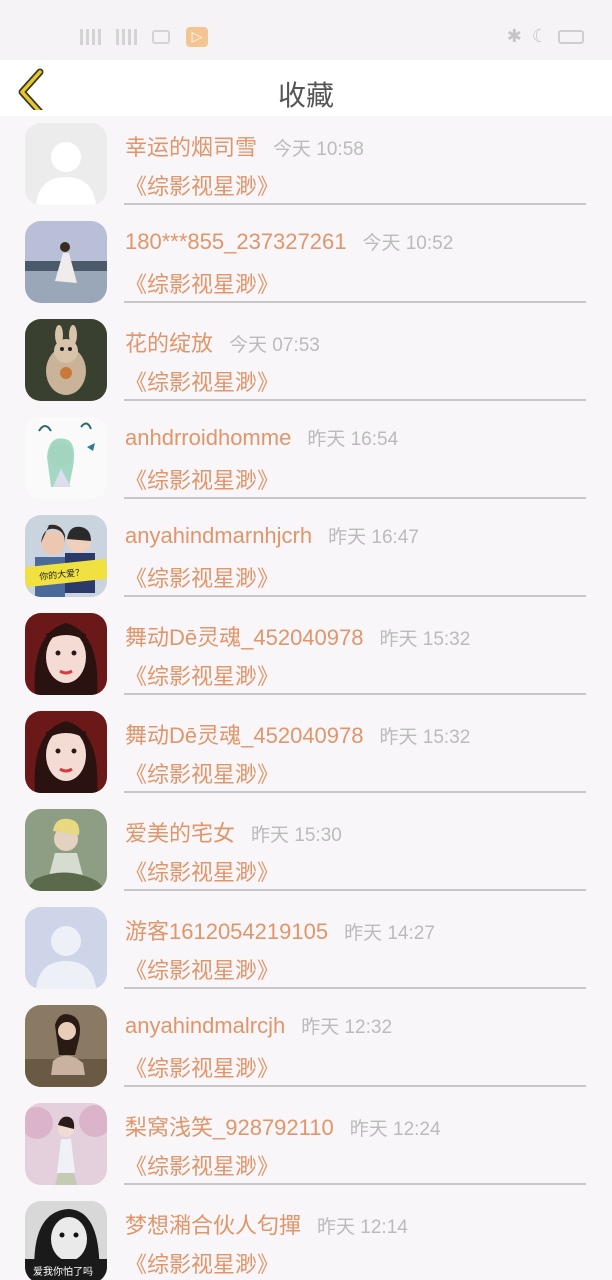  Describe the element at coordinates (306, 949) in the screenshot. I see `list-item: 游客1612054219105 昨天 14:27 《综影视星渺》` at that location.